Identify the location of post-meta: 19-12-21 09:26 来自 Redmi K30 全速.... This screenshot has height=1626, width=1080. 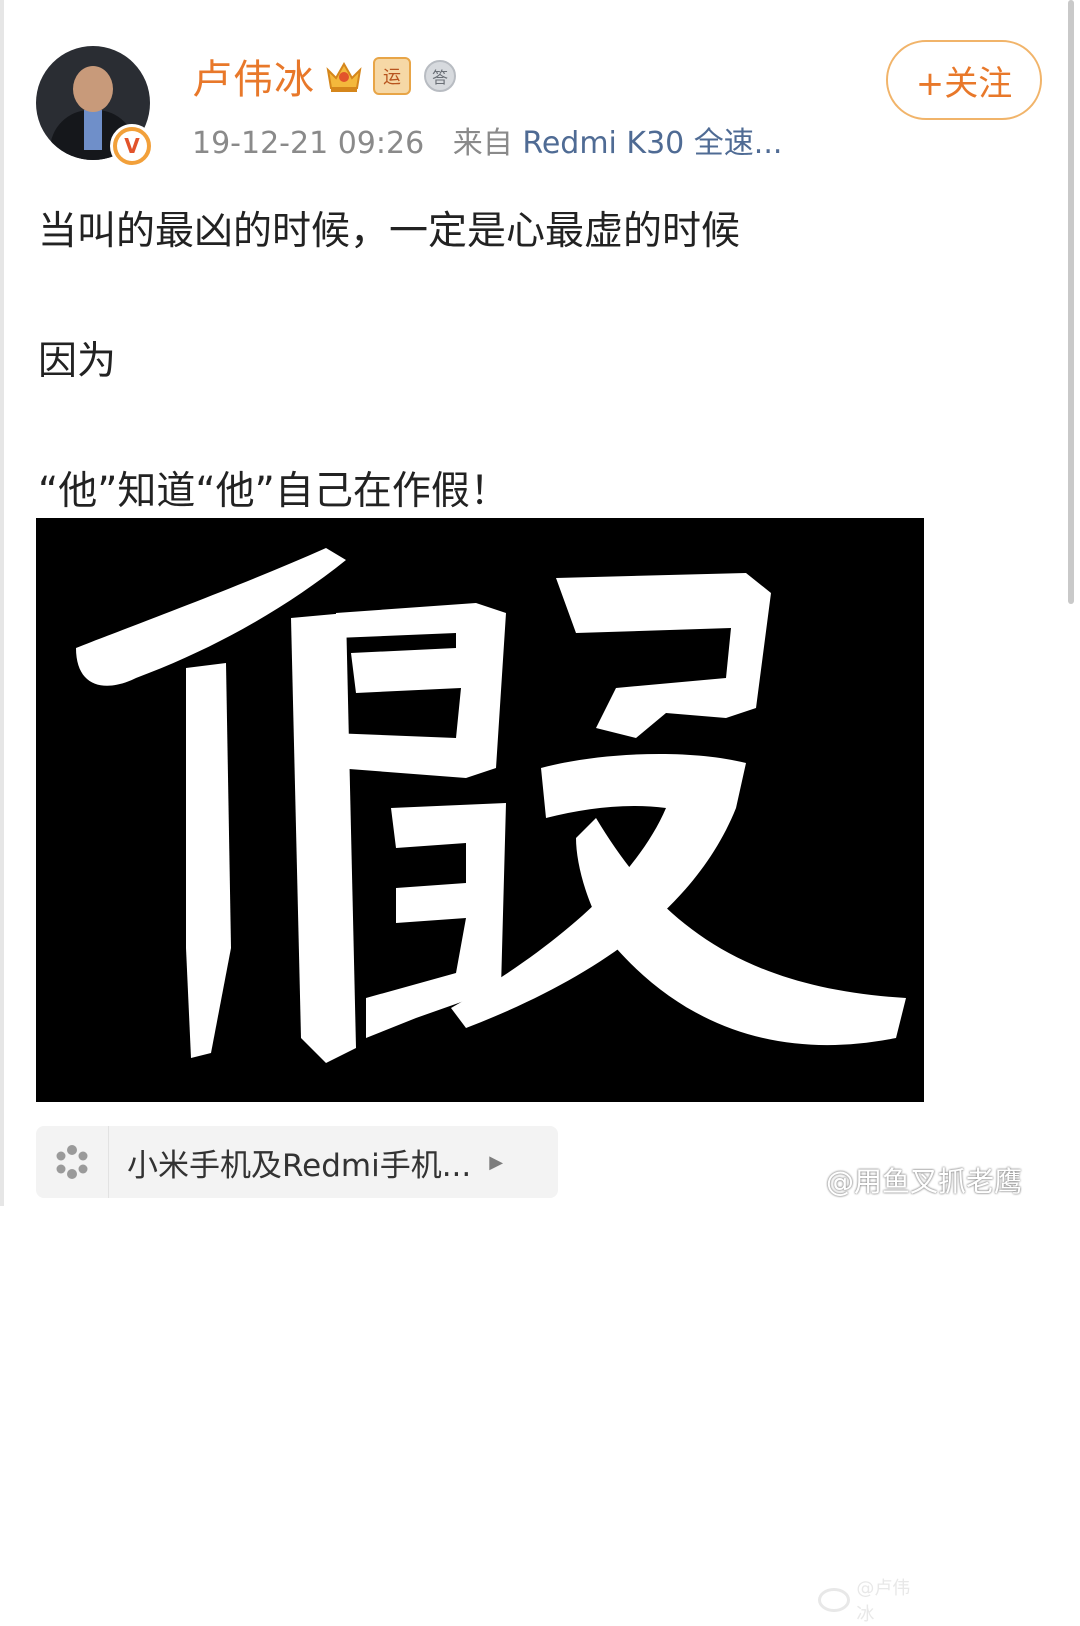
(487, 140).